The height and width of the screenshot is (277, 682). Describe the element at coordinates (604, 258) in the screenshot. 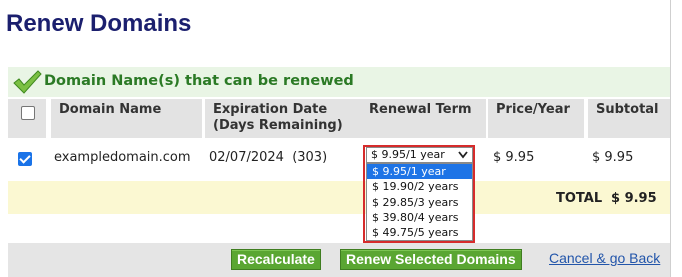

I see `cancel-link: Cancel & go Back` at that location.